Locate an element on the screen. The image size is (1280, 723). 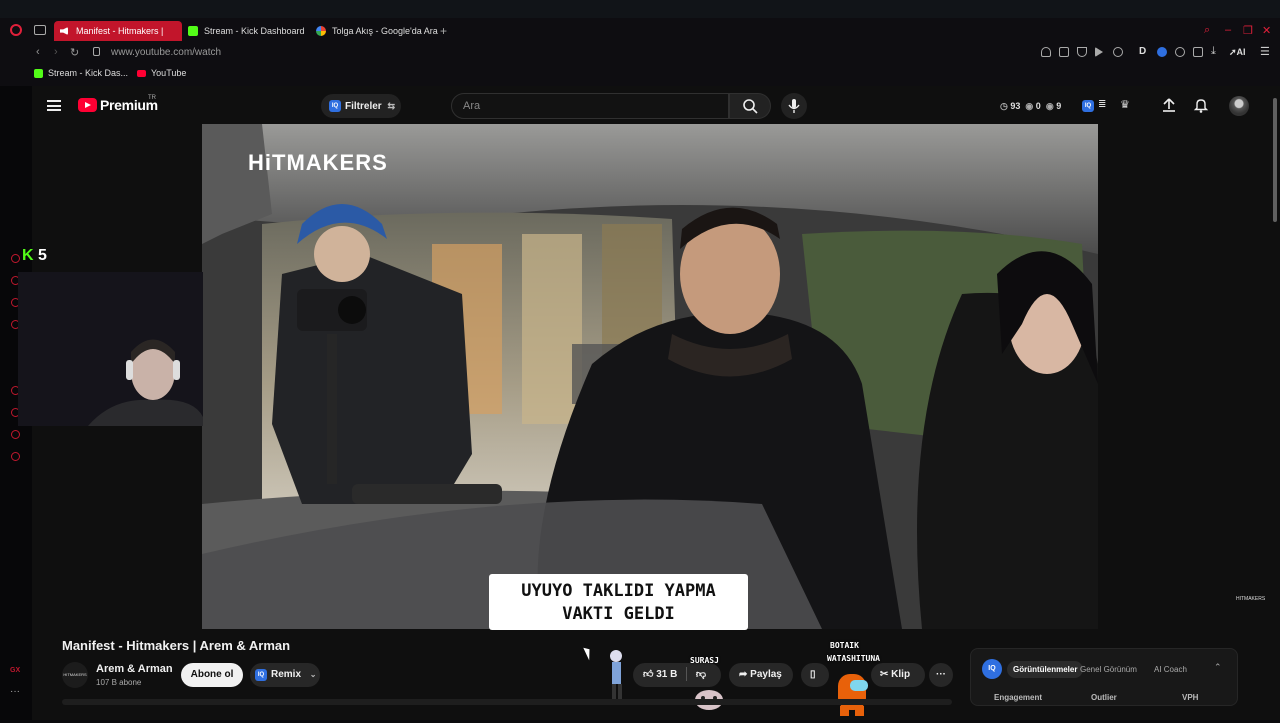
stat-a: 93 is located at coordinates (1015, 106).